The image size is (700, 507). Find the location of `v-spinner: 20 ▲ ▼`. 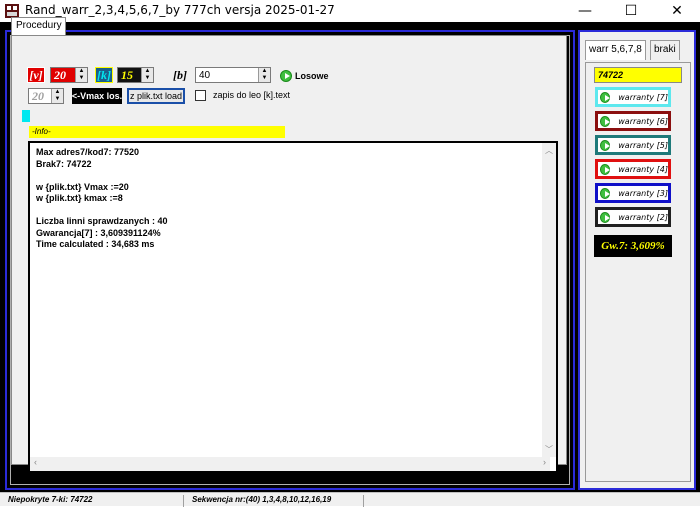

v-spinner: 20 ▲ ▼ is located at coordinates (69, 75).